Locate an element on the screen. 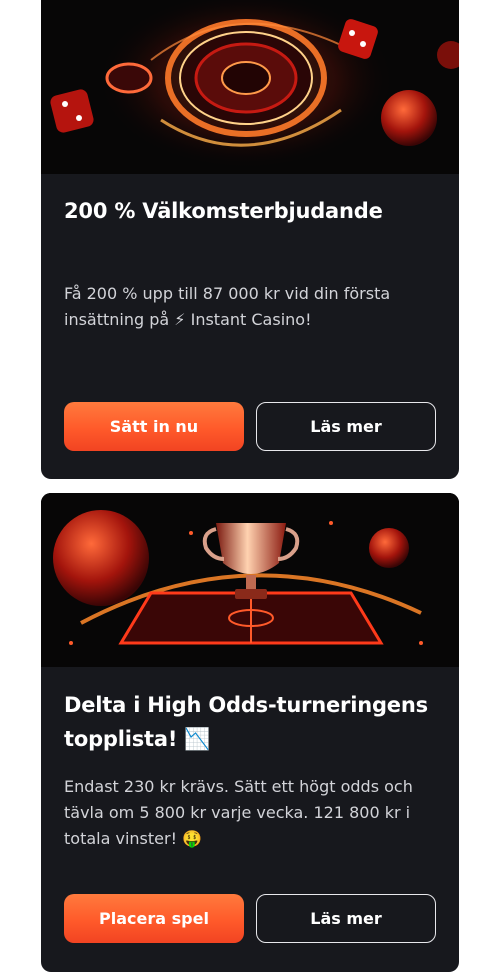 Image resolution: width=500 pixels, height=972 pixels. roulette-promo-image is located at coordinates (250, 87).